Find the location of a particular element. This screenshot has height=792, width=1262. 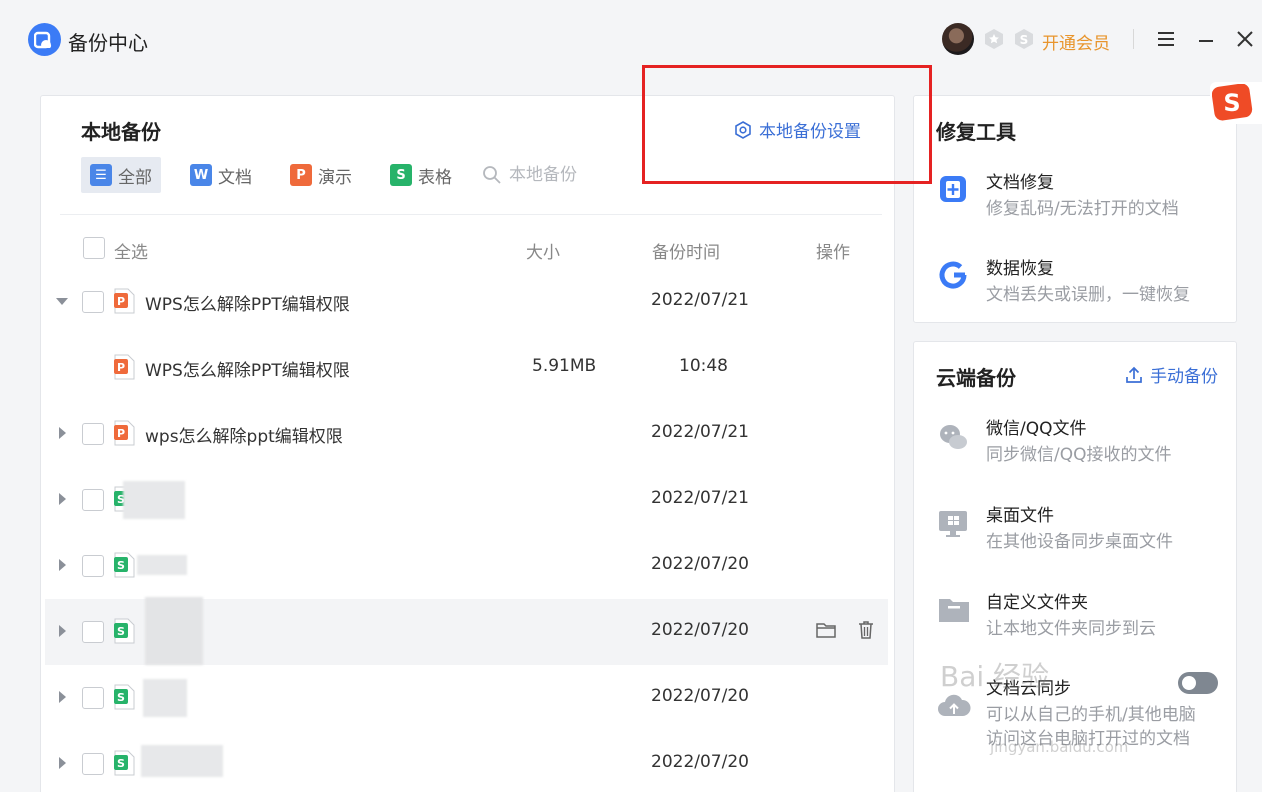

desktop-files-item: 桌面文件 在其他设备同步桌面文件 is located at coordinates (1081, 531).